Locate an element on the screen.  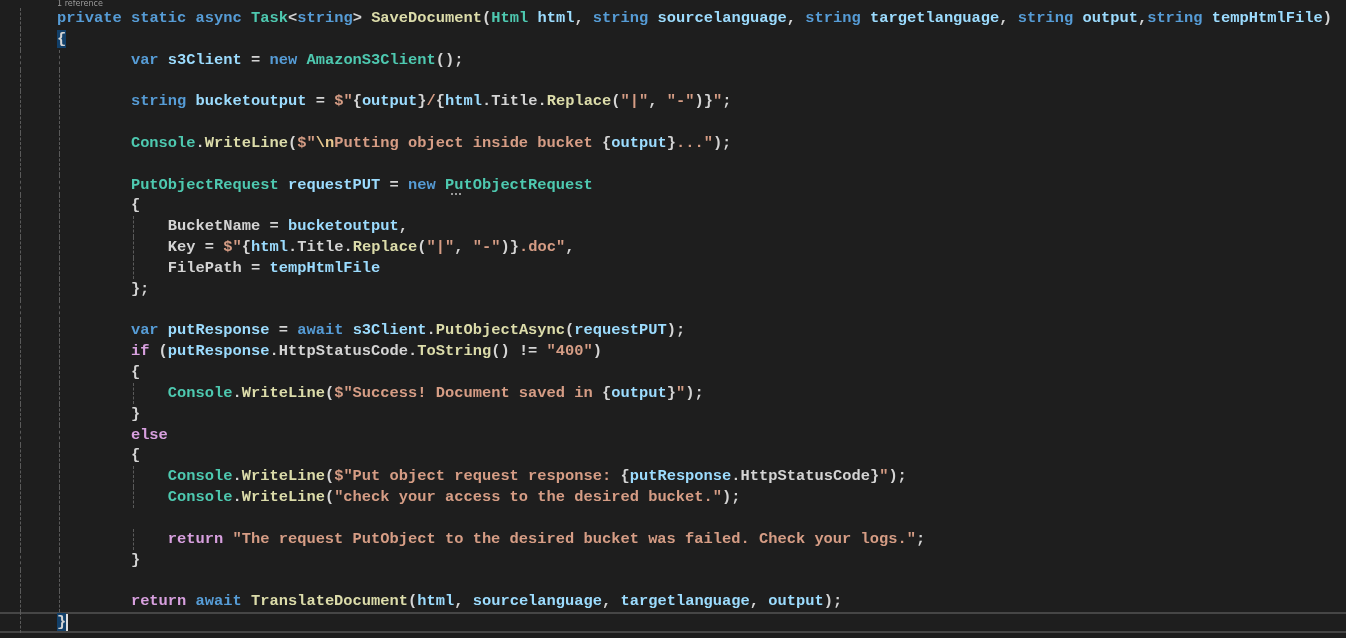
code-line: PutObjectRequest requestPUT = new PutObjectRequest is located at coordinates (361, 184).